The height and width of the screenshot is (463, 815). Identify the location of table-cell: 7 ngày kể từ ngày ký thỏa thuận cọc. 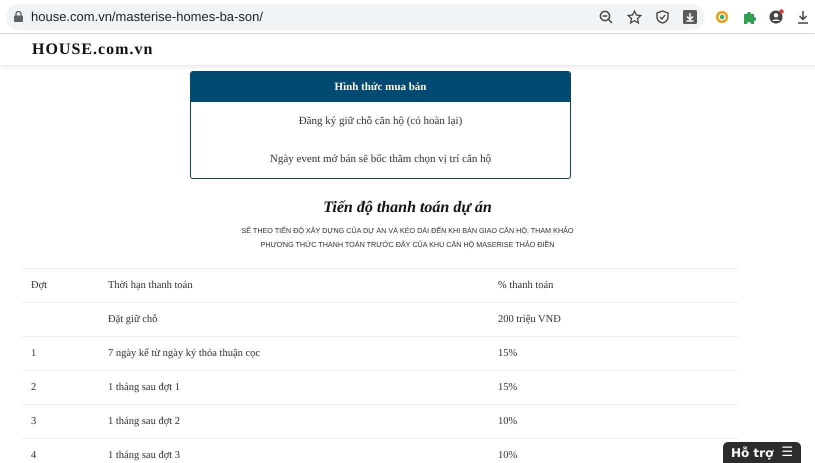
(184, 353).